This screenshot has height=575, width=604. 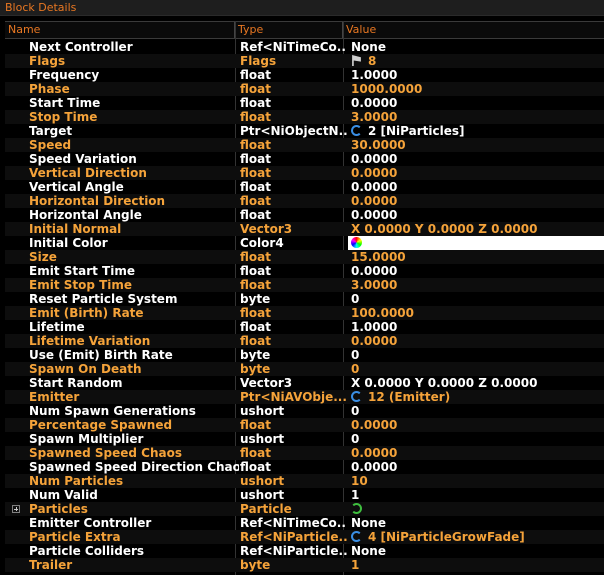 I want to click on row-value: 30.0000, so click(x=476, y=145).